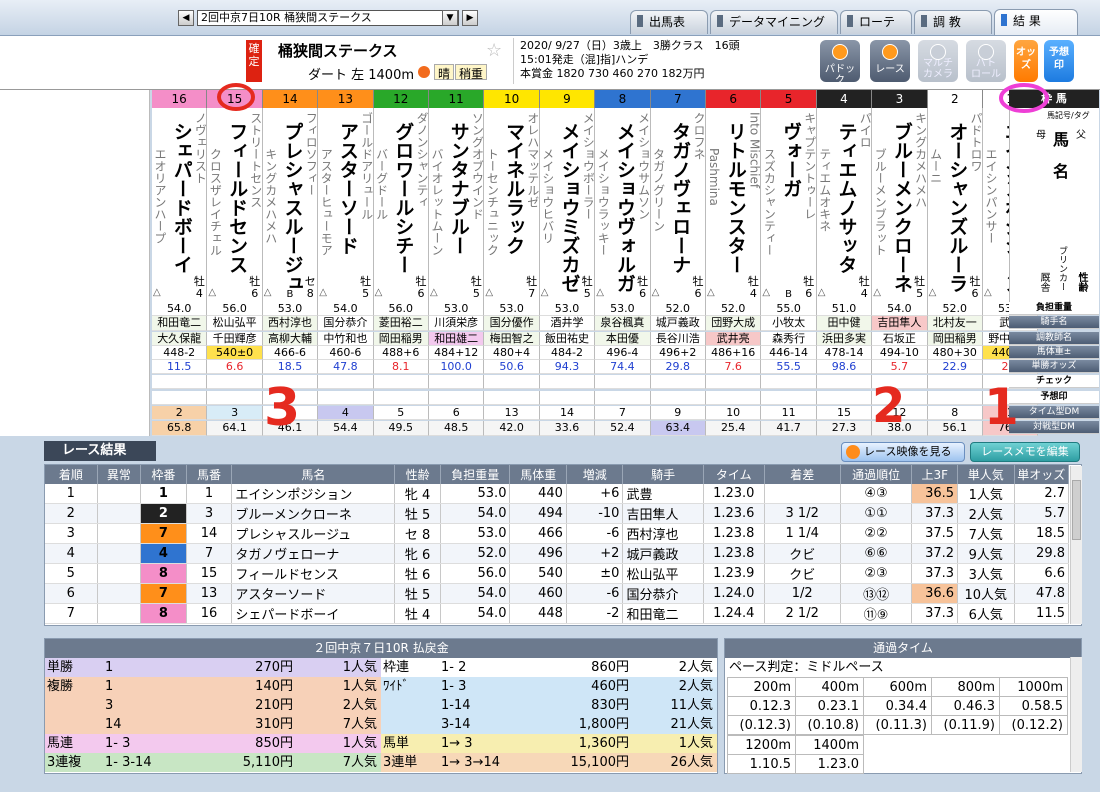 This screenshot has width=1100, height=792. I want to click on result-header: 負担重量, so click(475, 474).